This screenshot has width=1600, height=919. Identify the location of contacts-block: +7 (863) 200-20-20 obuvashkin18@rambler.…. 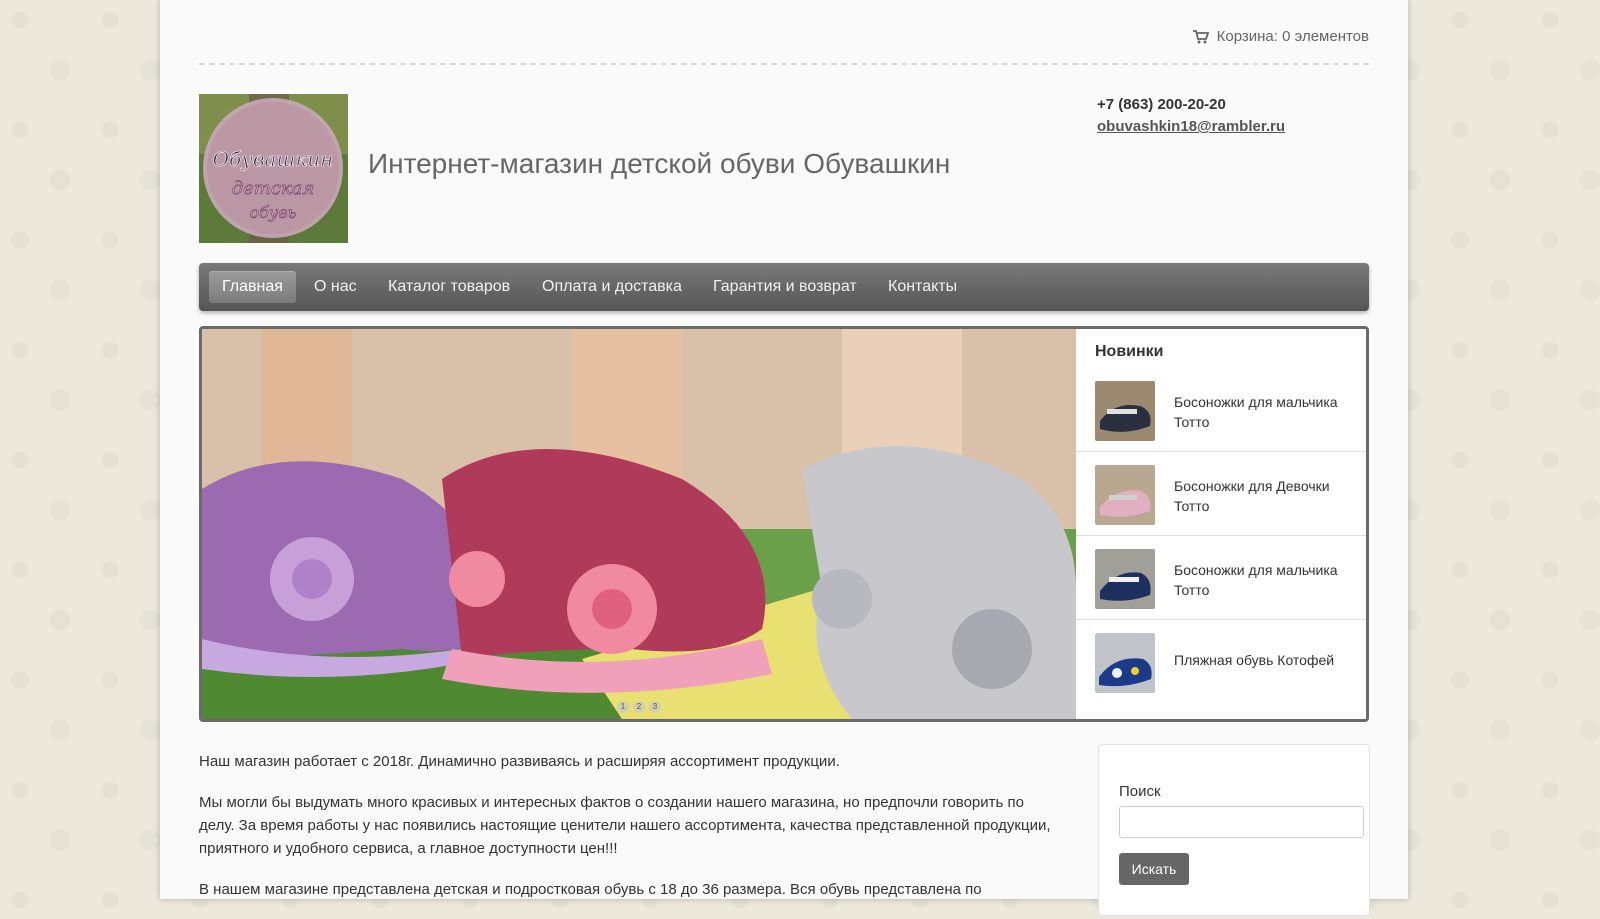
(1191, 115).